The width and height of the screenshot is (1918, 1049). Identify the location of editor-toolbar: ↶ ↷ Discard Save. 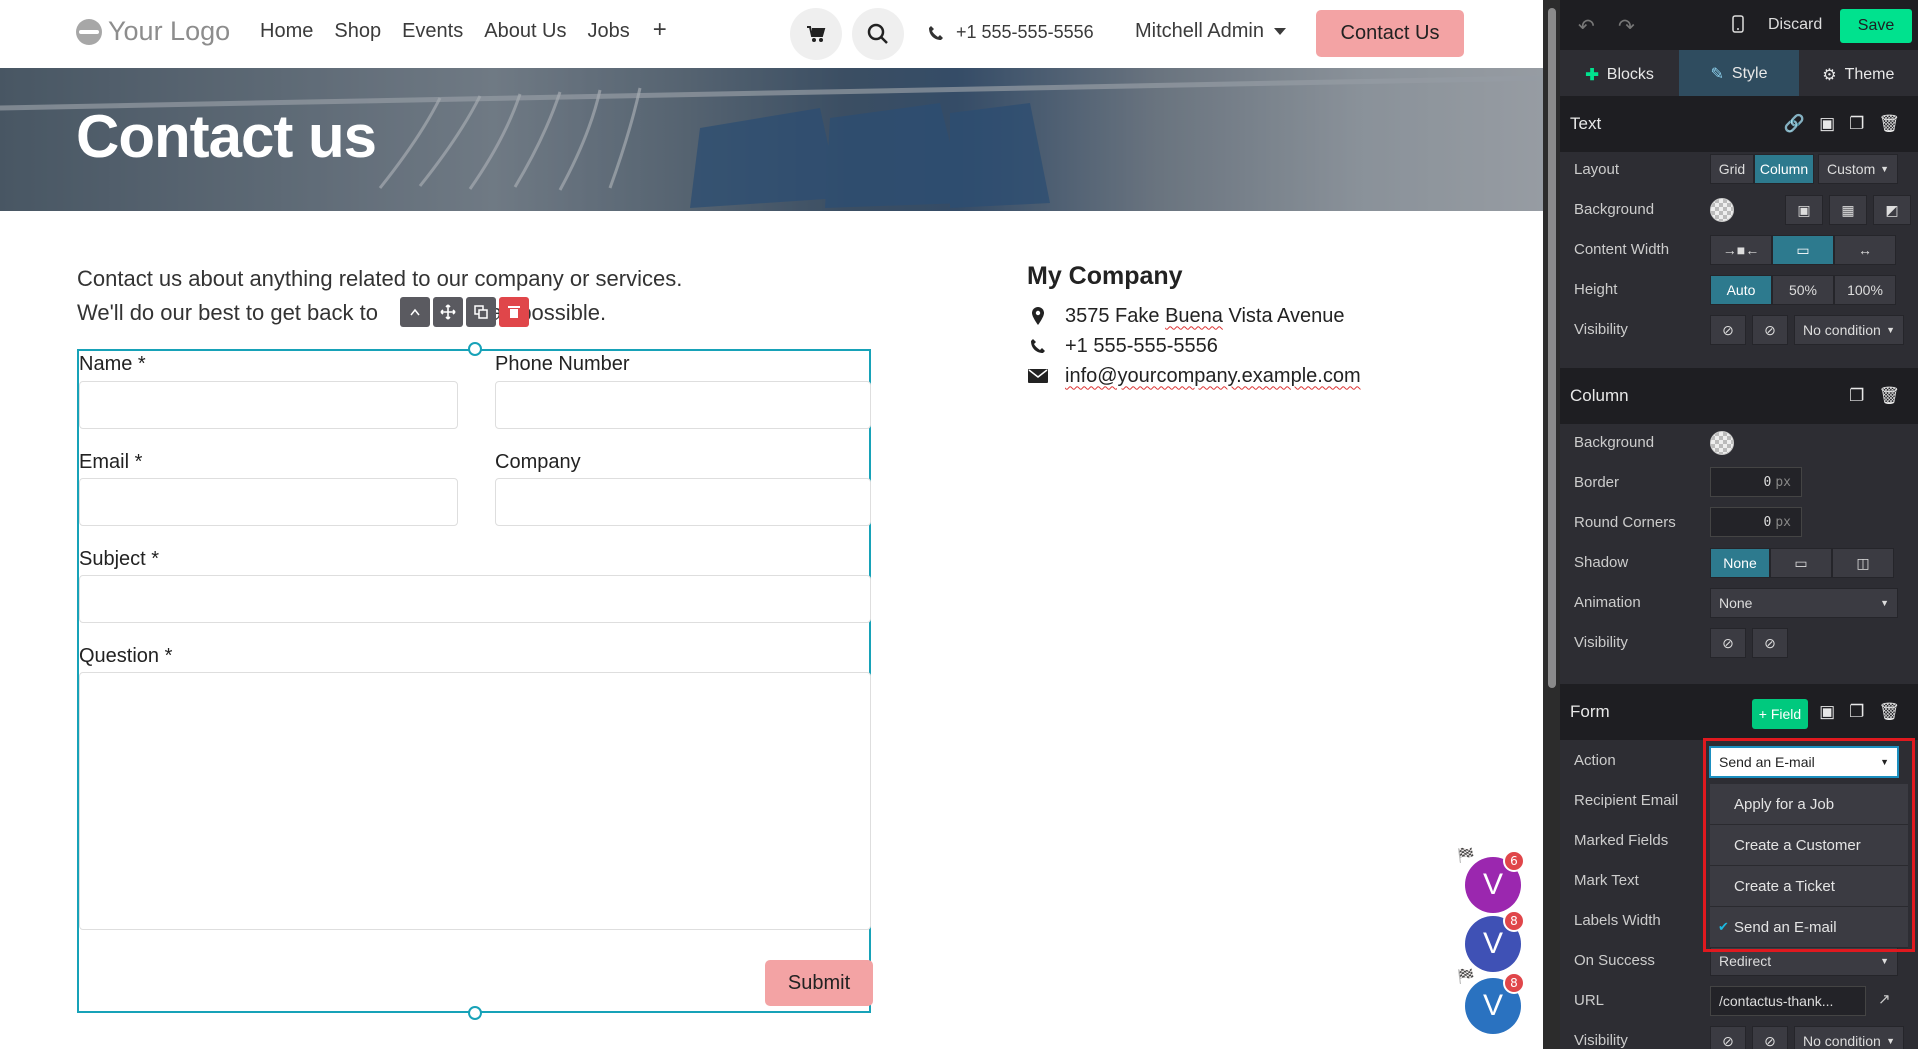
(1739, 25).